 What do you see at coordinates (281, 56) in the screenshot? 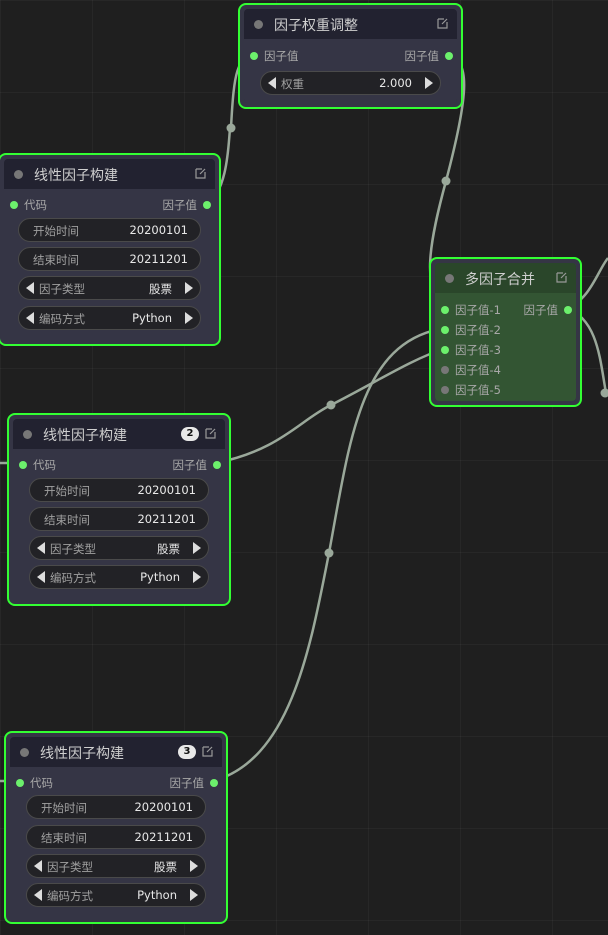
I see `input-label: 因子值` at bounding box center [281, 56].